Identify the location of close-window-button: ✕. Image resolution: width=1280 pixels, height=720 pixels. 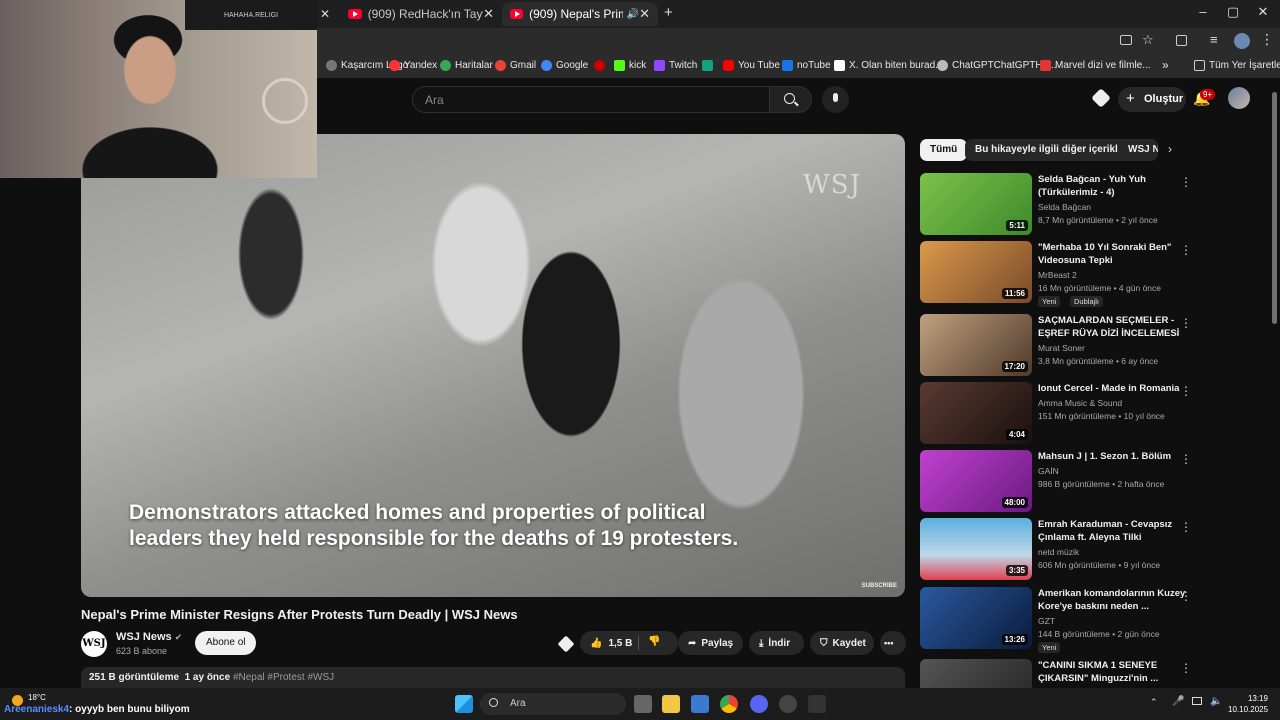
(1263, 12).